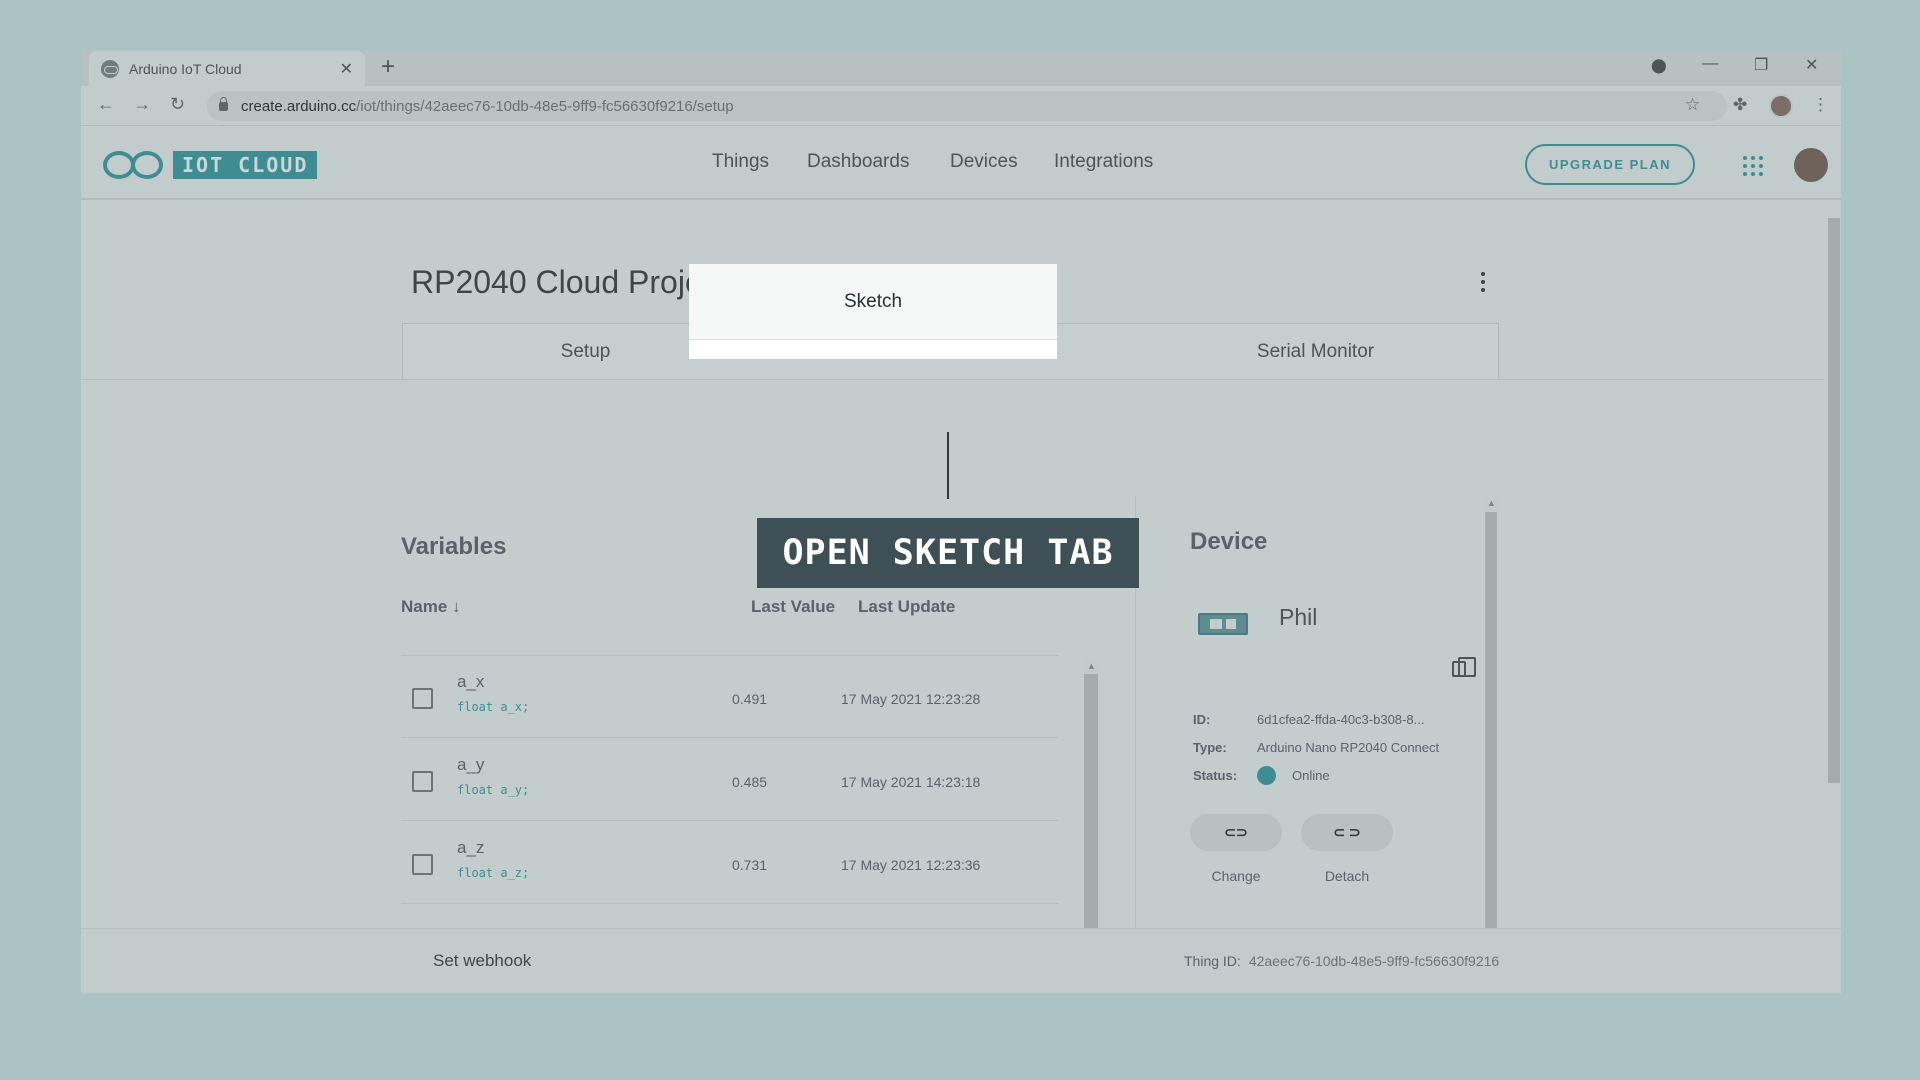 The height and width of the screenshot is (1080, 1920). I want to click on copy-icon, so click(1464, 667).